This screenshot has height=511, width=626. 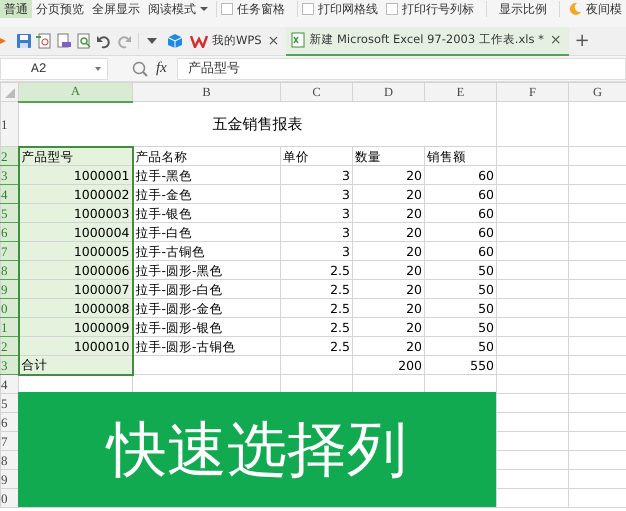 I want to click on column-header: C, so click(x=316, y=92).